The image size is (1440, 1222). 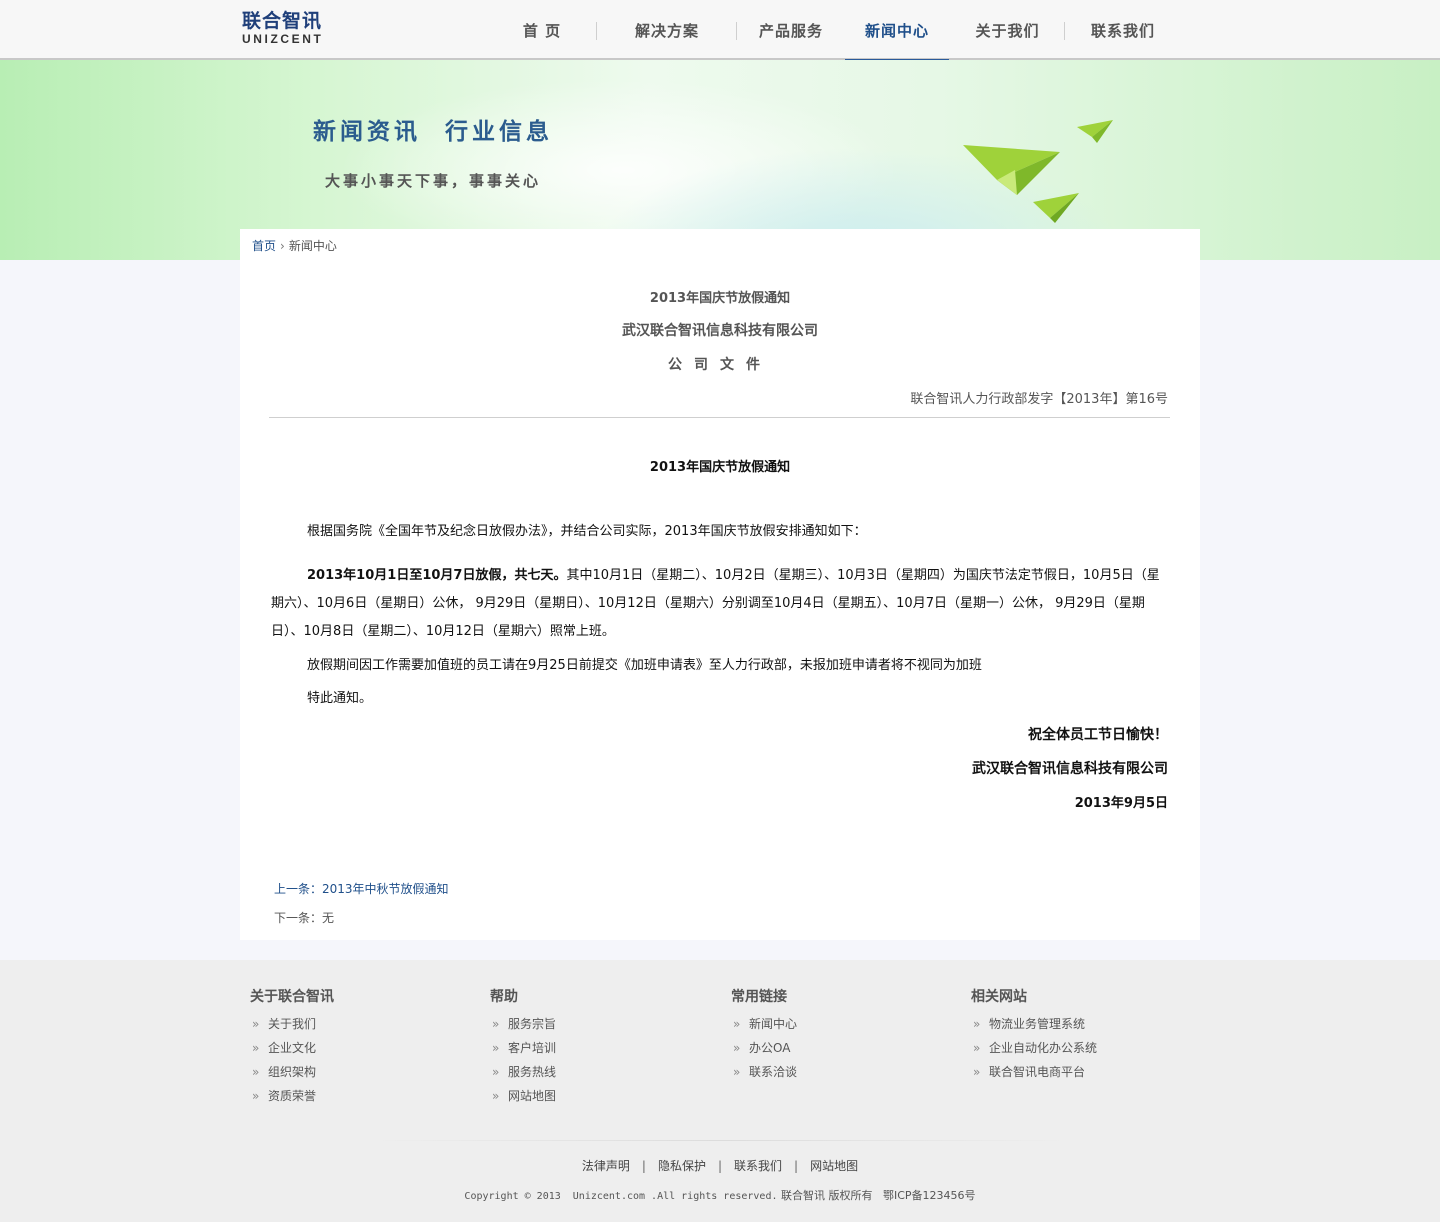 I want to click on signature: 武汉联合智讯信息科技有限公司, so click(x=1070, y=769).